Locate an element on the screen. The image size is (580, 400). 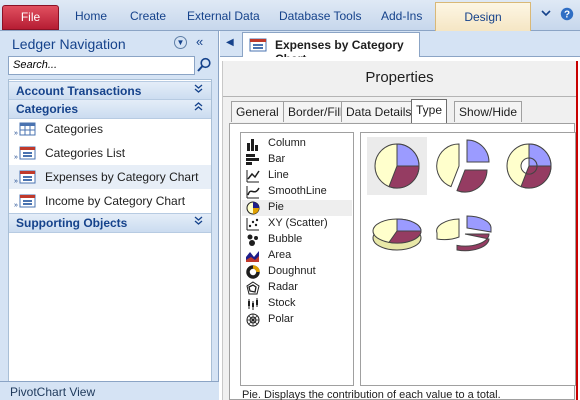
nav-item-expenses-chart: » Expenses by Category Chart is located at coordinates (110, 177).